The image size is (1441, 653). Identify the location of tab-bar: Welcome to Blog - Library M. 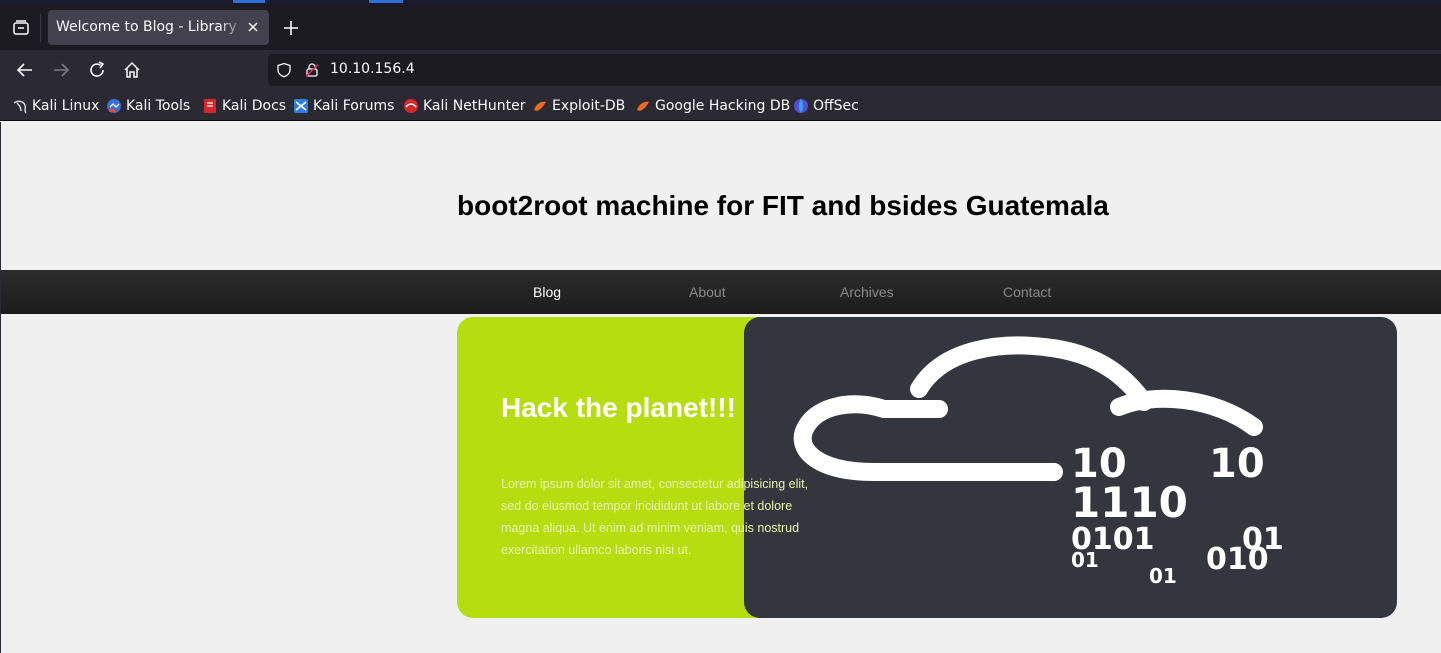
(720, 27).